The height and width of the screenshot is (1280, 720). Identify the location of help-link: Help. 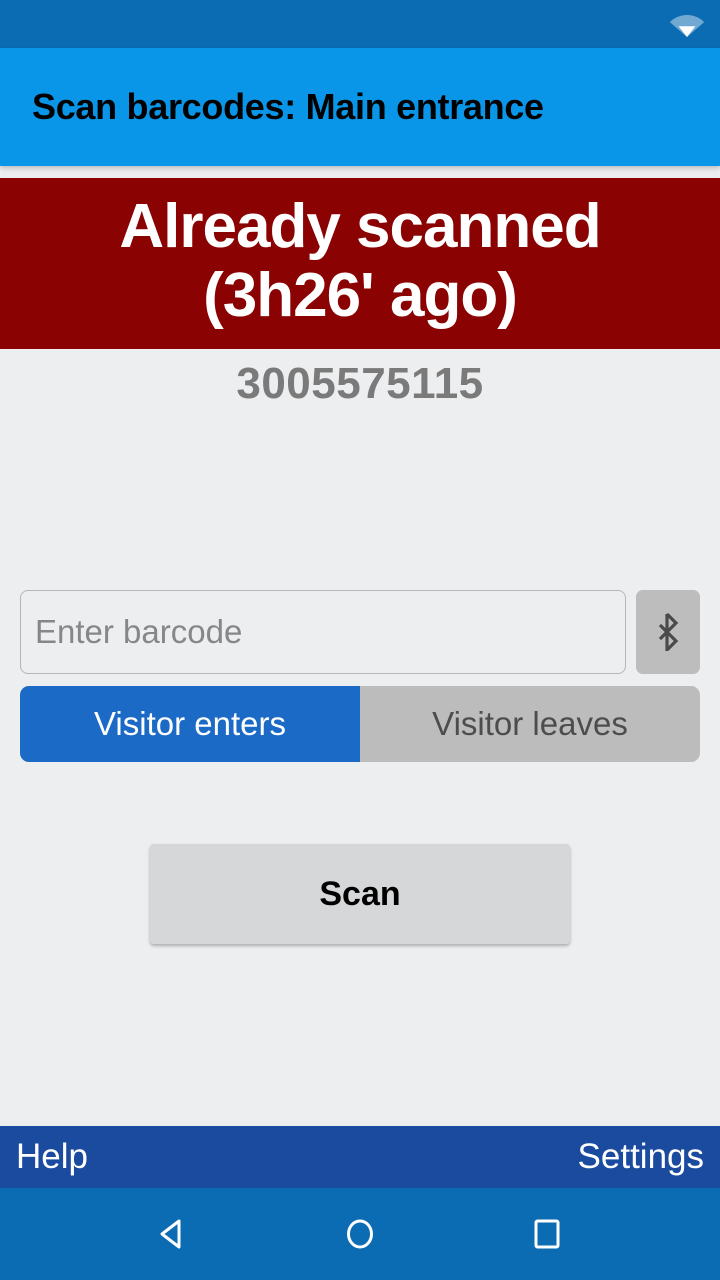
(52, 1157).